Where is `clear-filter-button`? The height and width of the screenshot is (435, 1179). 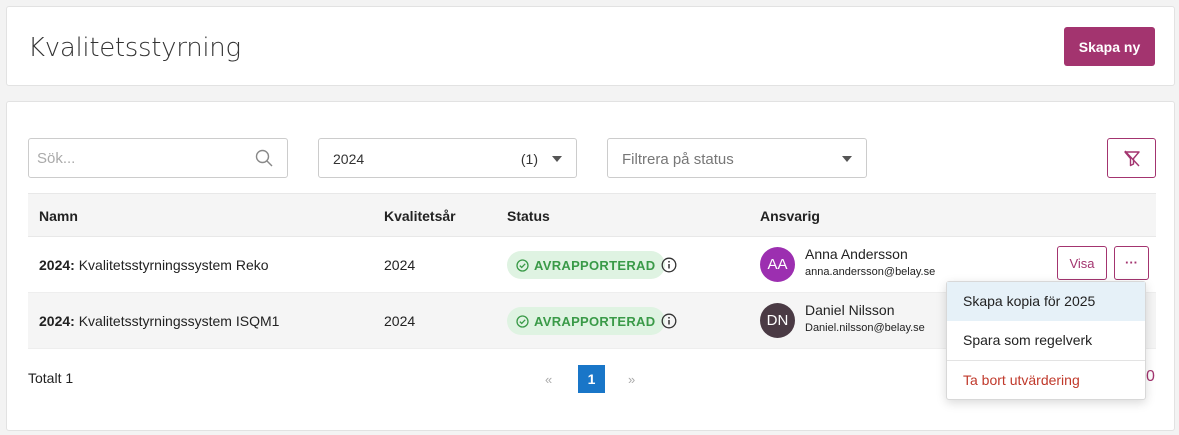 clear-filter-button is located at coordinates (1131, 158).